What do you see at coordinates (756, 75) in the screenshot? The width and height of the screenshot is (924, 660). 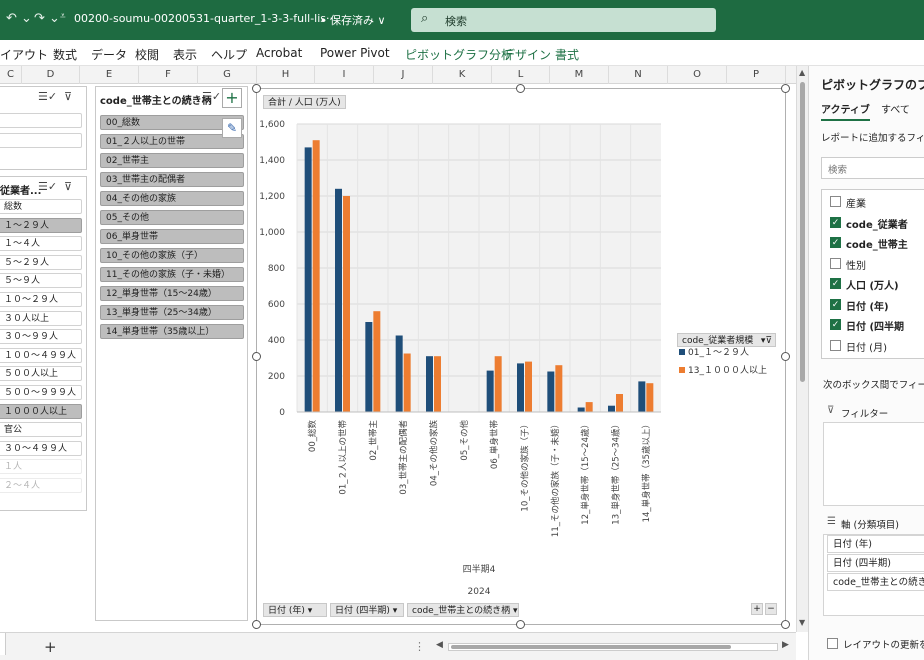 I see `column-header: P` at bounding box center [756, 75].